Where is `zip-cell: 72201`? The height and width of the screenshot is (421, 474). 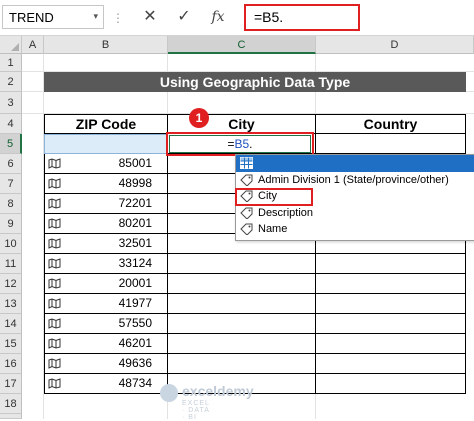 zip-cell: 72201 is located at coordinates (106, 204).